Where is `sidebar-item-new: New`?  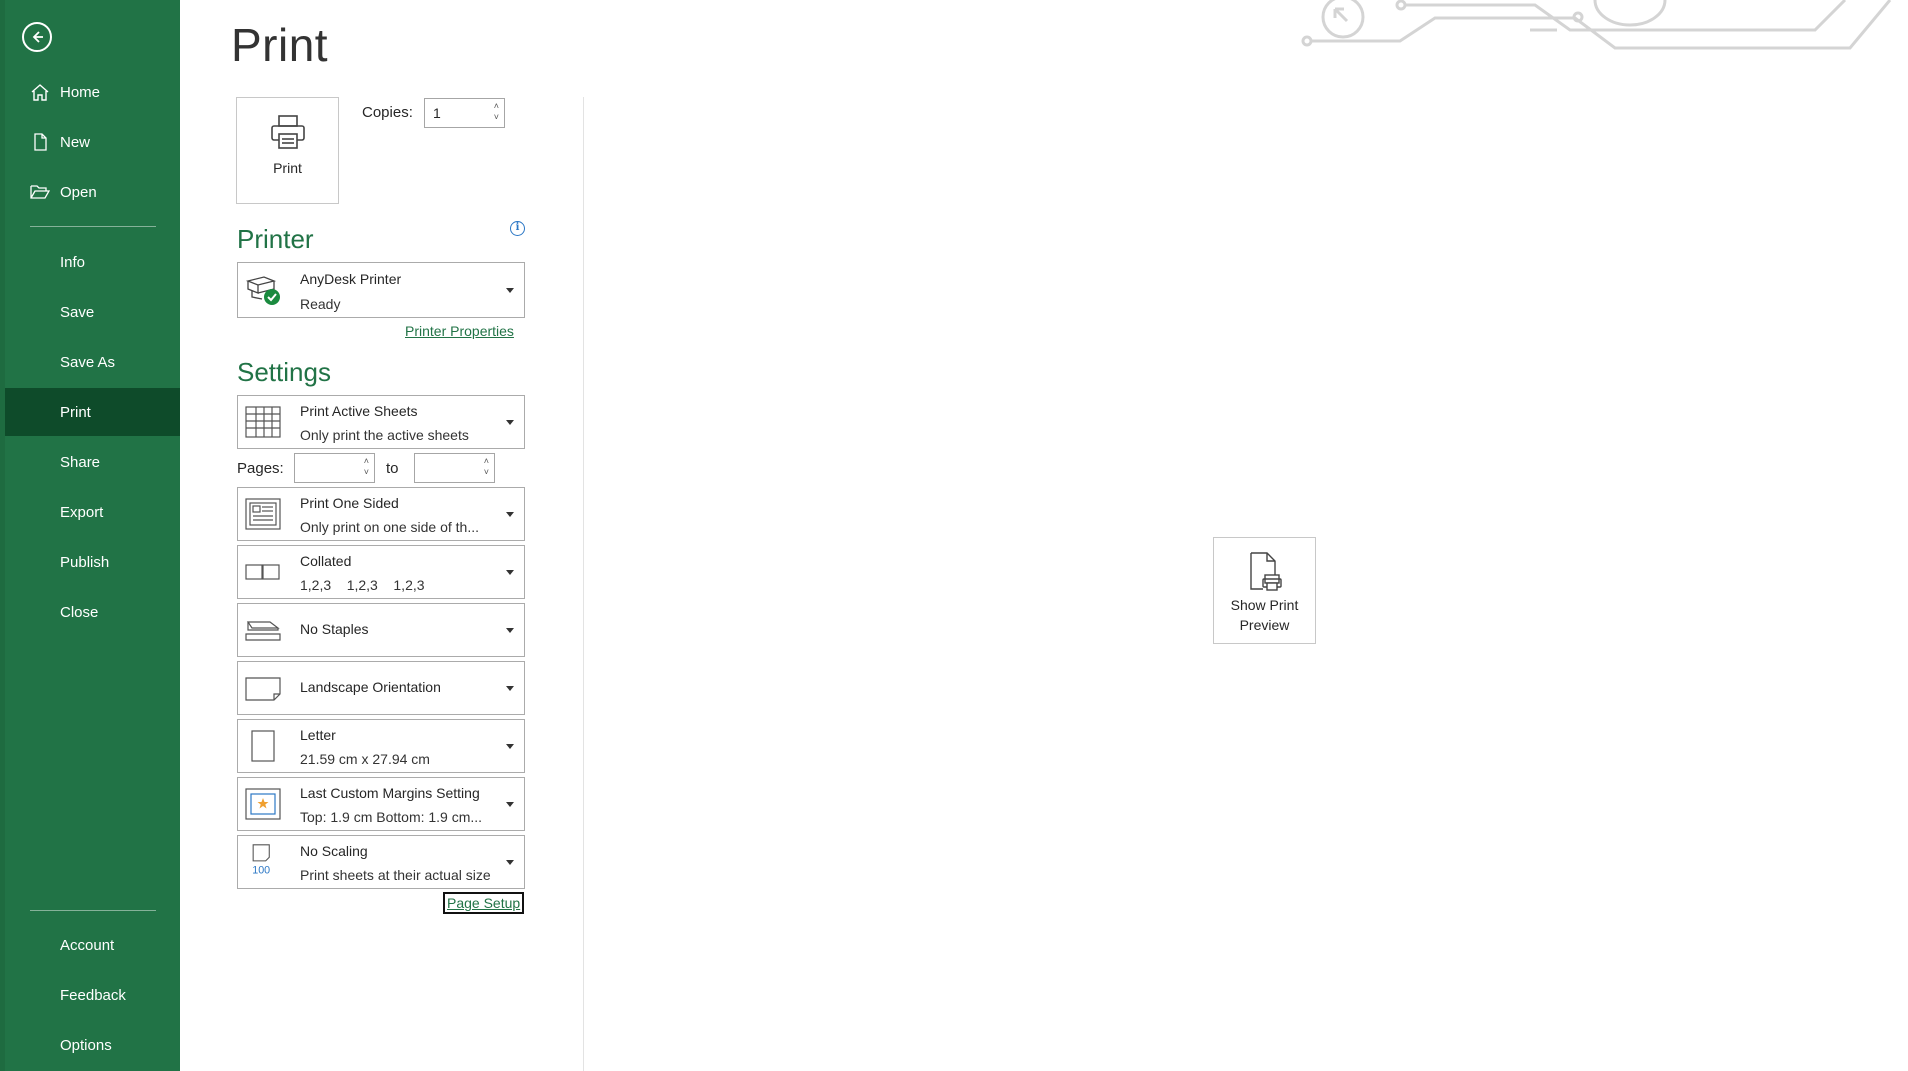
sidebar-item-new: New is located at coordinates (92, 142).